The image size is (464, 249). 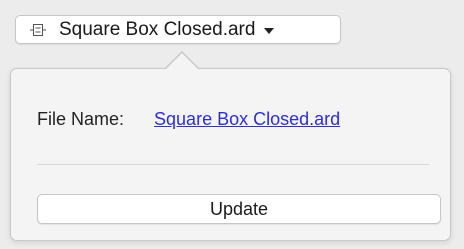 What do you see at coordinates (182, 61) in the screenshot?
I see `popover-arrow` at bounding box center [182, 61].